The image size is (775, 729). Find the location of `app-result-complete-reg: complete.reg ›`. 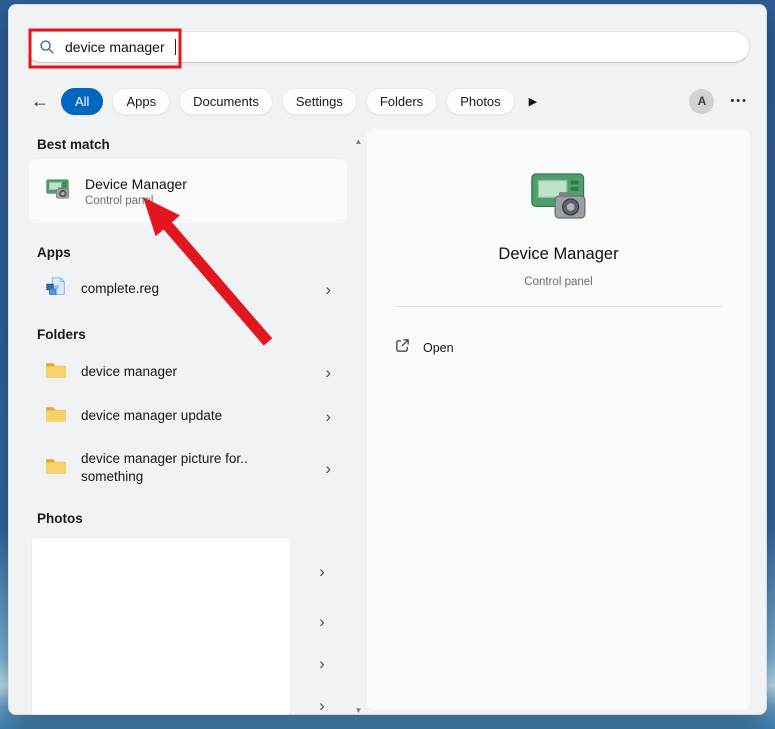

app-result-complete-reg: complete.reg › is located at coordinates (188, 289).